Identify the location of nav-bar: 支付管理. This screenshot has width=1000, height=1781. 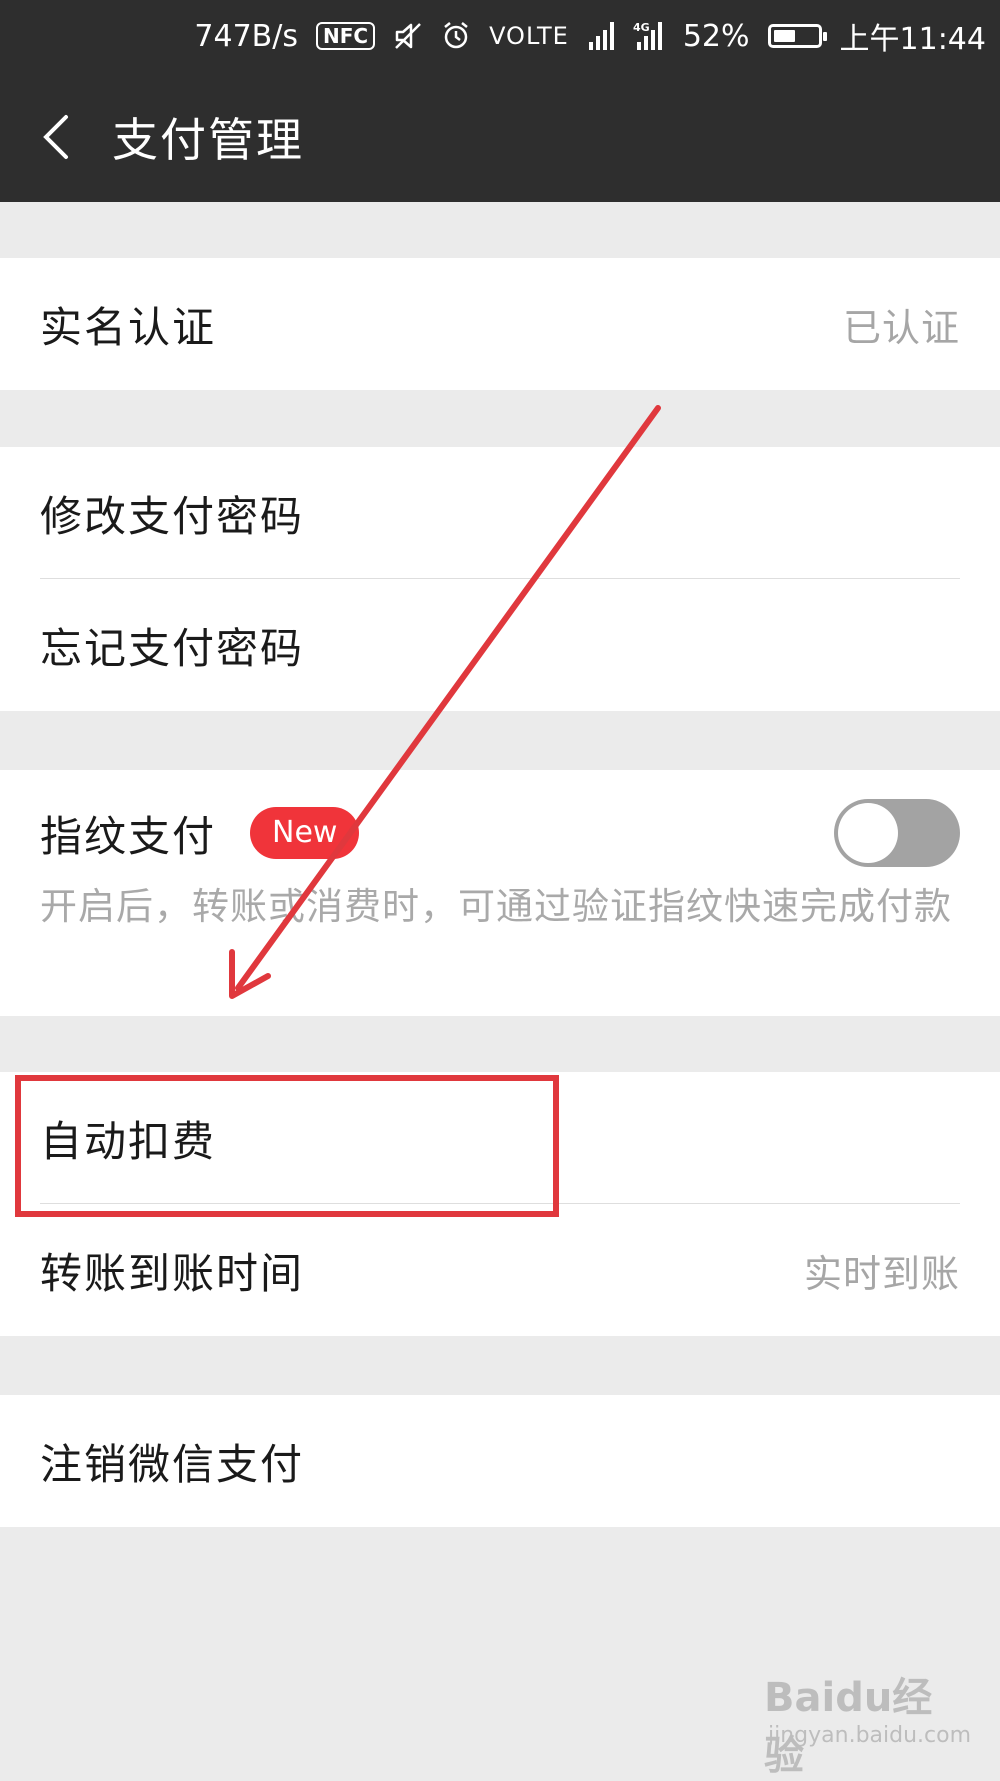
(500, 137).